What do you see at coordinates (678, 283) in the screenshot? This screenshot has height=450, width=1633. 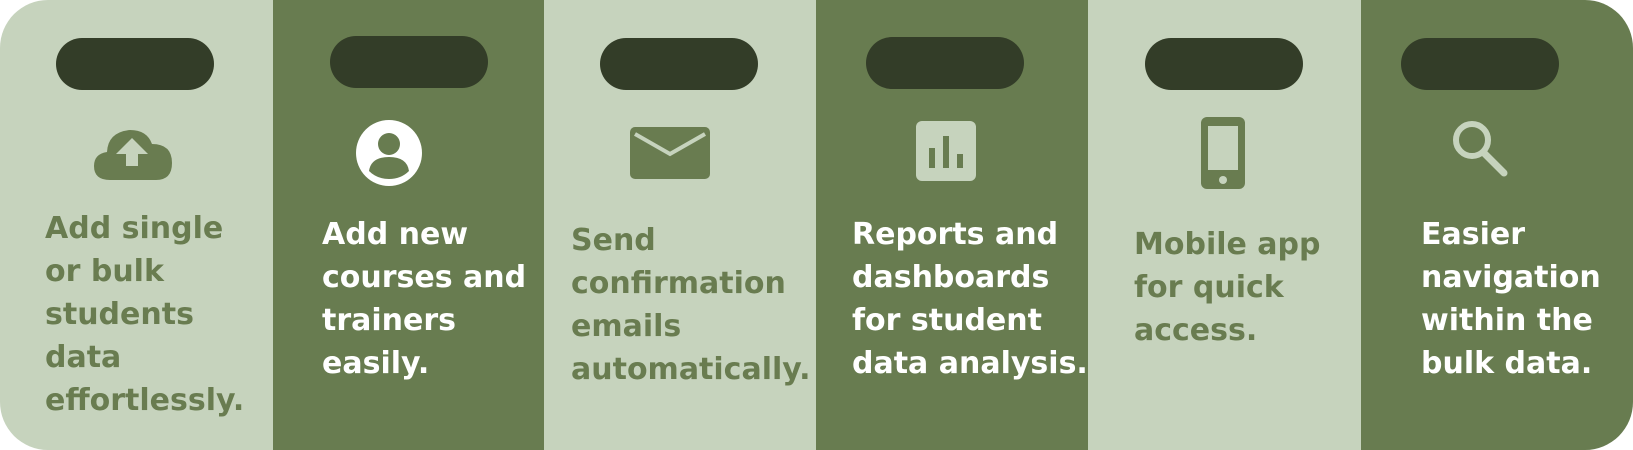 I see `caption-line: confirmation` at bounding box center [678, 283].